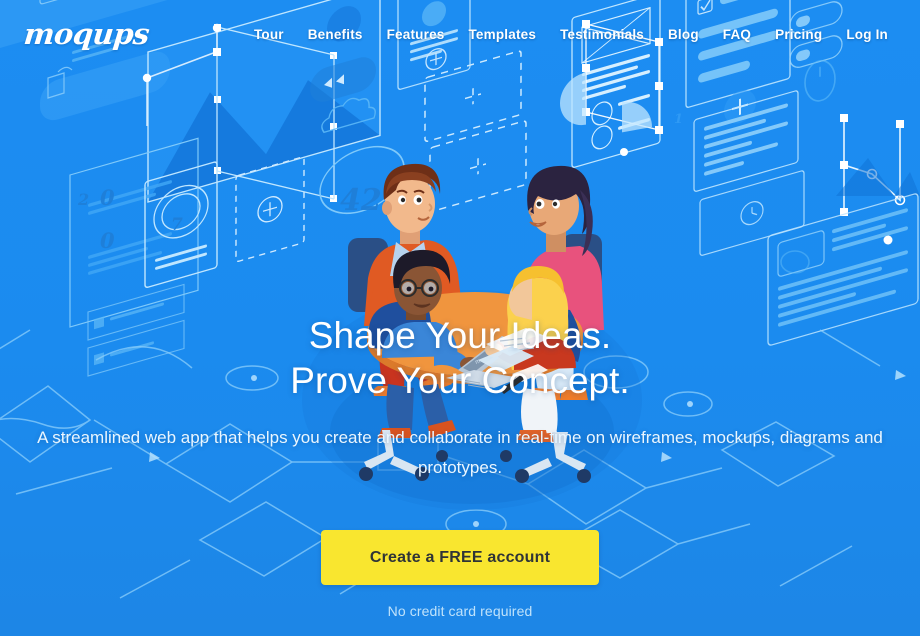 This screenshot has height=636, width=920. What do you see at coordinates (460, 611) in the screenshot?
I see `cta-note: No credit card required` at bounding box center [460, 611].